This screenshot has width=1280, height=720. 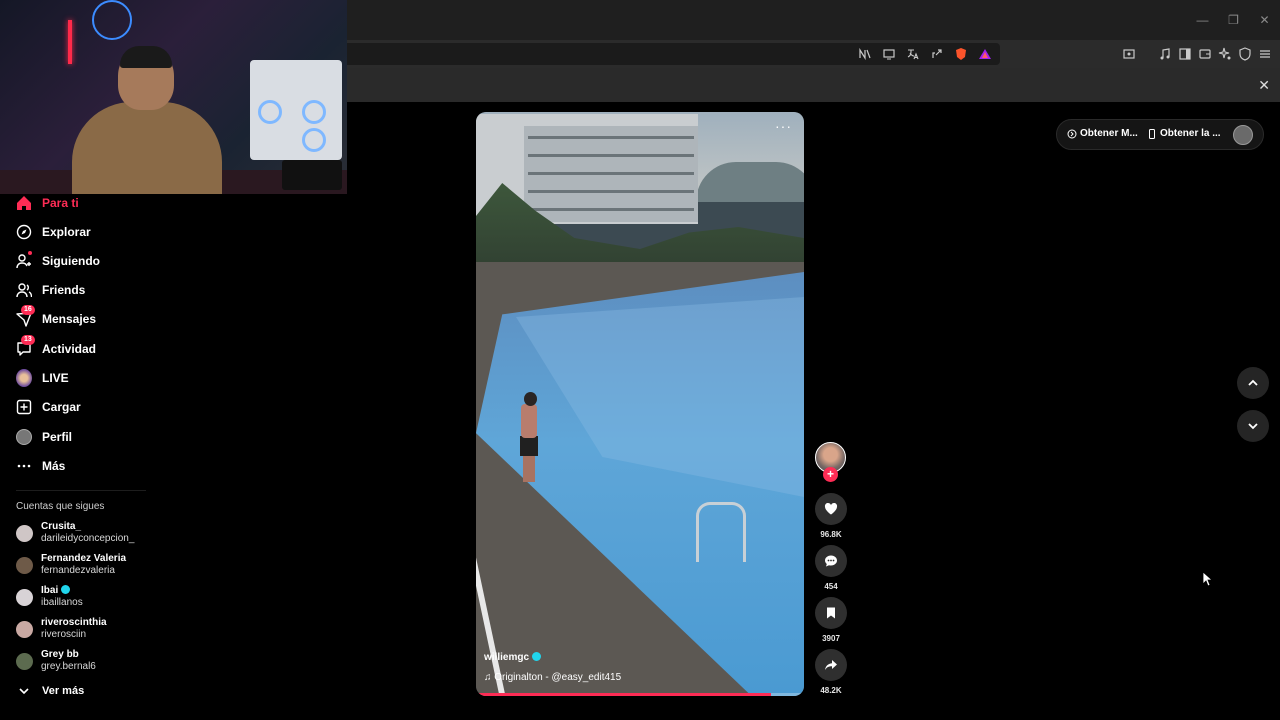 What do you see at coordinates (24, 232) in the screenshot?
I see `compass-icon` at bounding box center [24, 232].